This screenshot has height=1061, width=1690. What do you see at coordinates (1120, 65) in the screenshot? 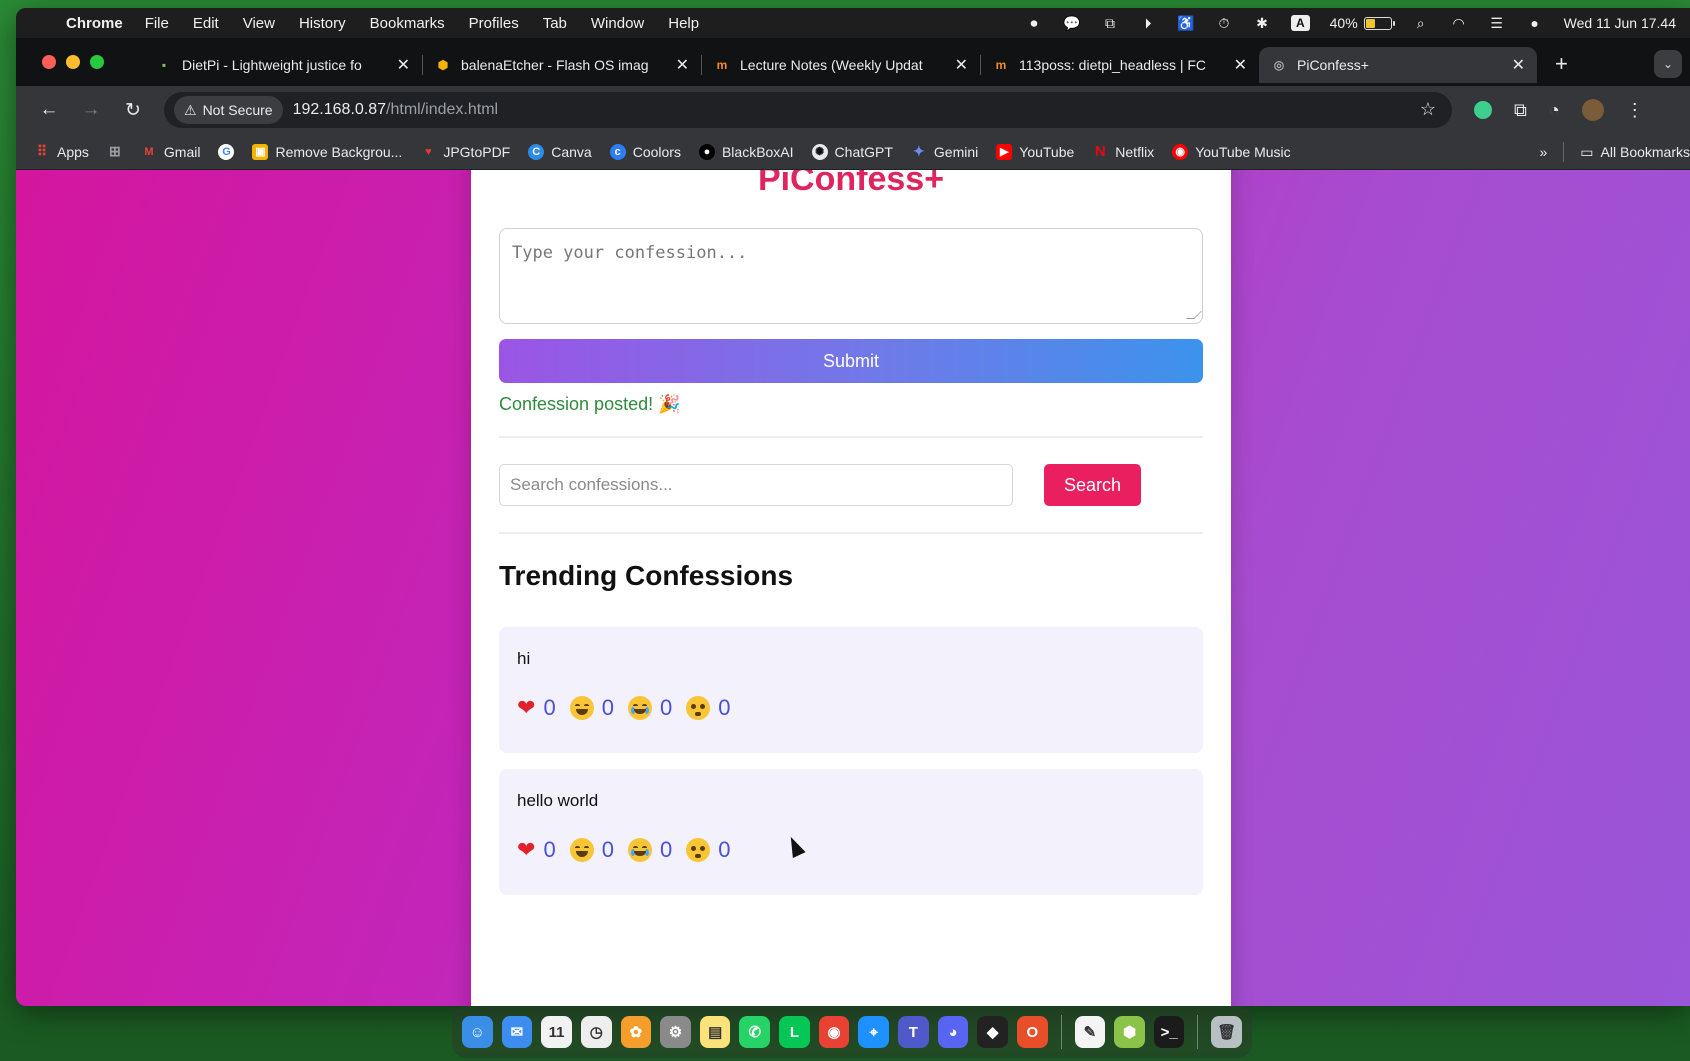
I see `tab-113poss: m 113poss: dietpi_headless | FC ✕` at bounding box center [1120, 65].